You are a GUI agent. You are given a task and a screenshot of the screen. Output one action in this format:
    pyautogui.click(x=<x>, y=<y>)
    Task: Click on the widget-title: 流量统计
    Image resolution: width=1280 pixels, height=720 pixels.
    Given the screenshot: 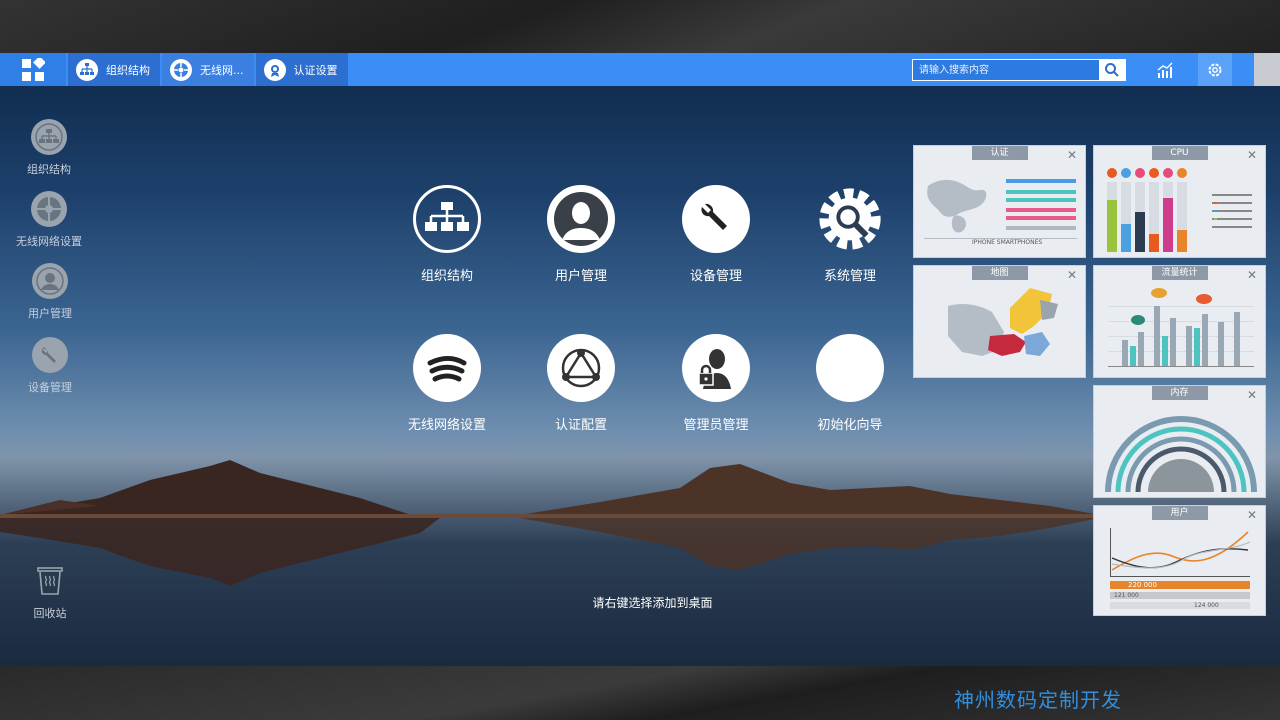 What is the action you would take?
    pyautogui.click(x=1179, y=273)
    